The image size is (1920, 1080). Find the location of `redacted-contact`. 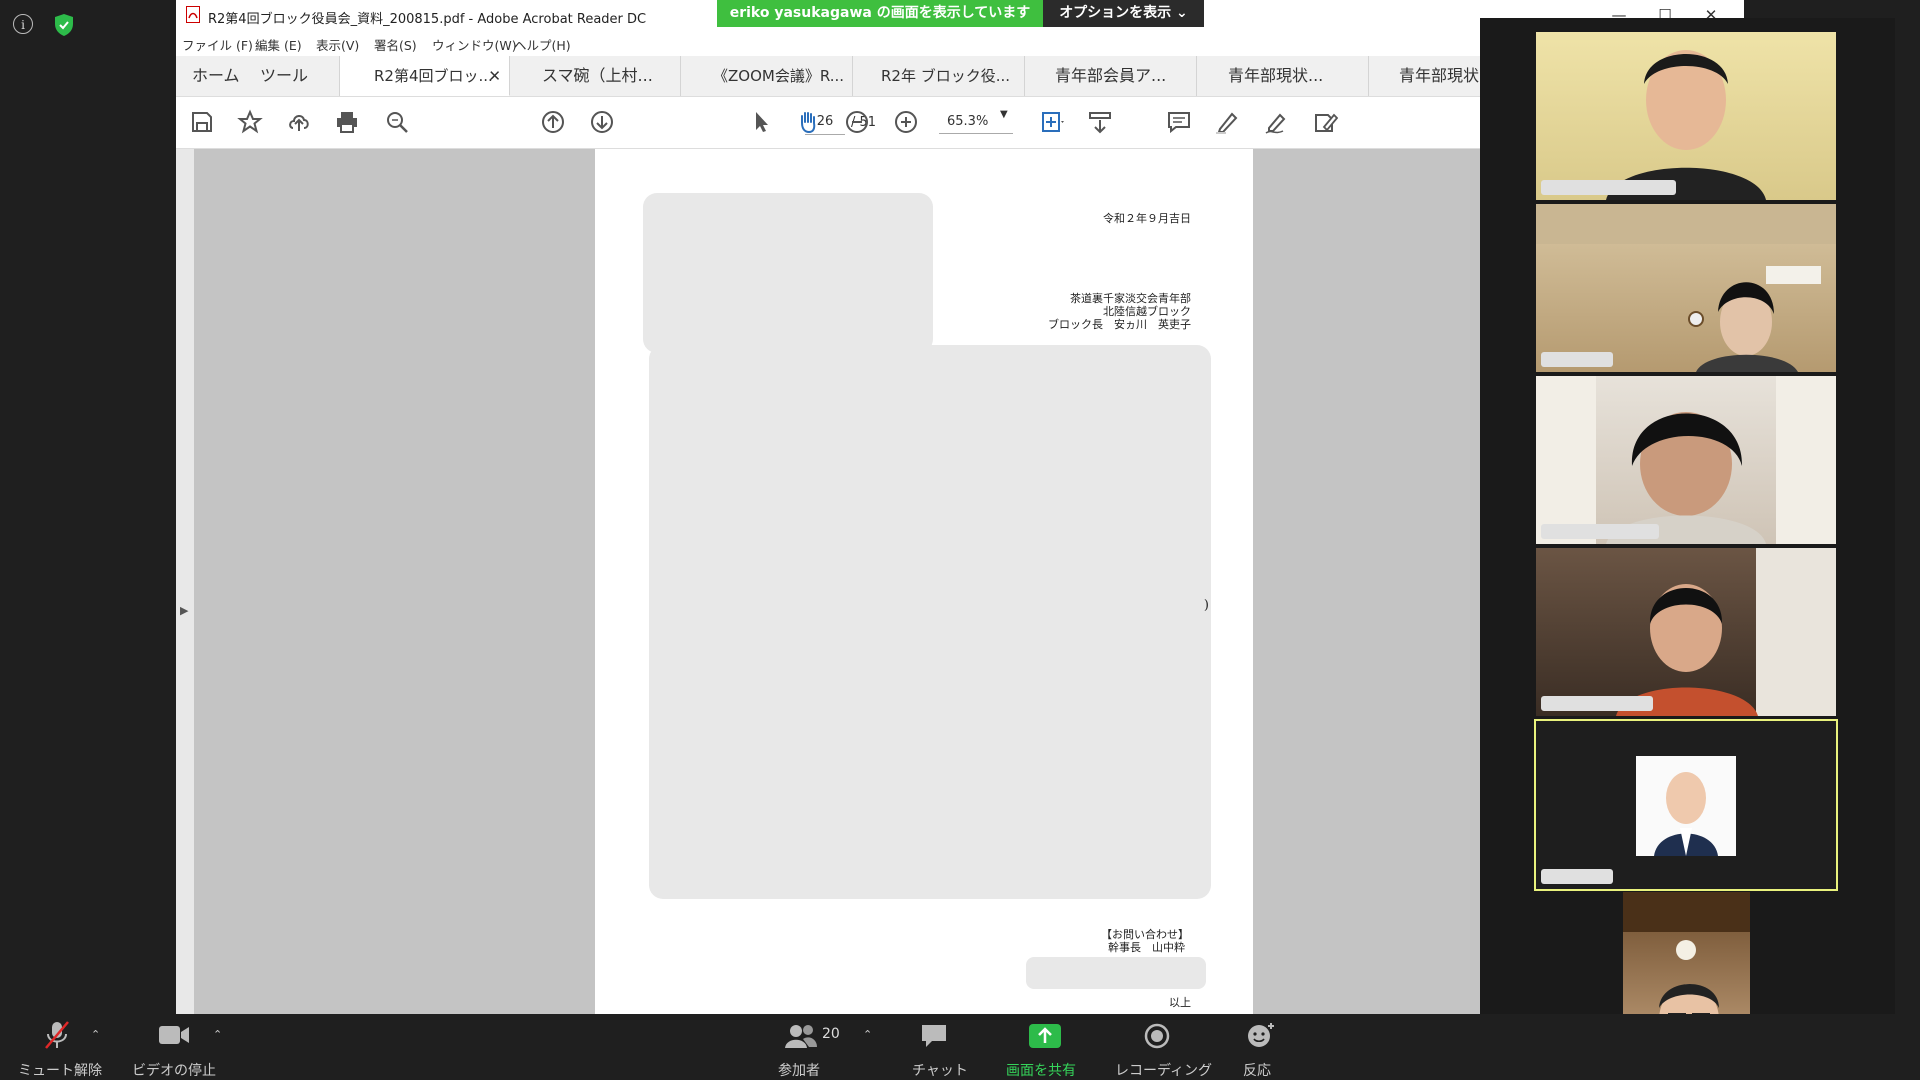

redacted-contact is located at coordinates (1116, 973).